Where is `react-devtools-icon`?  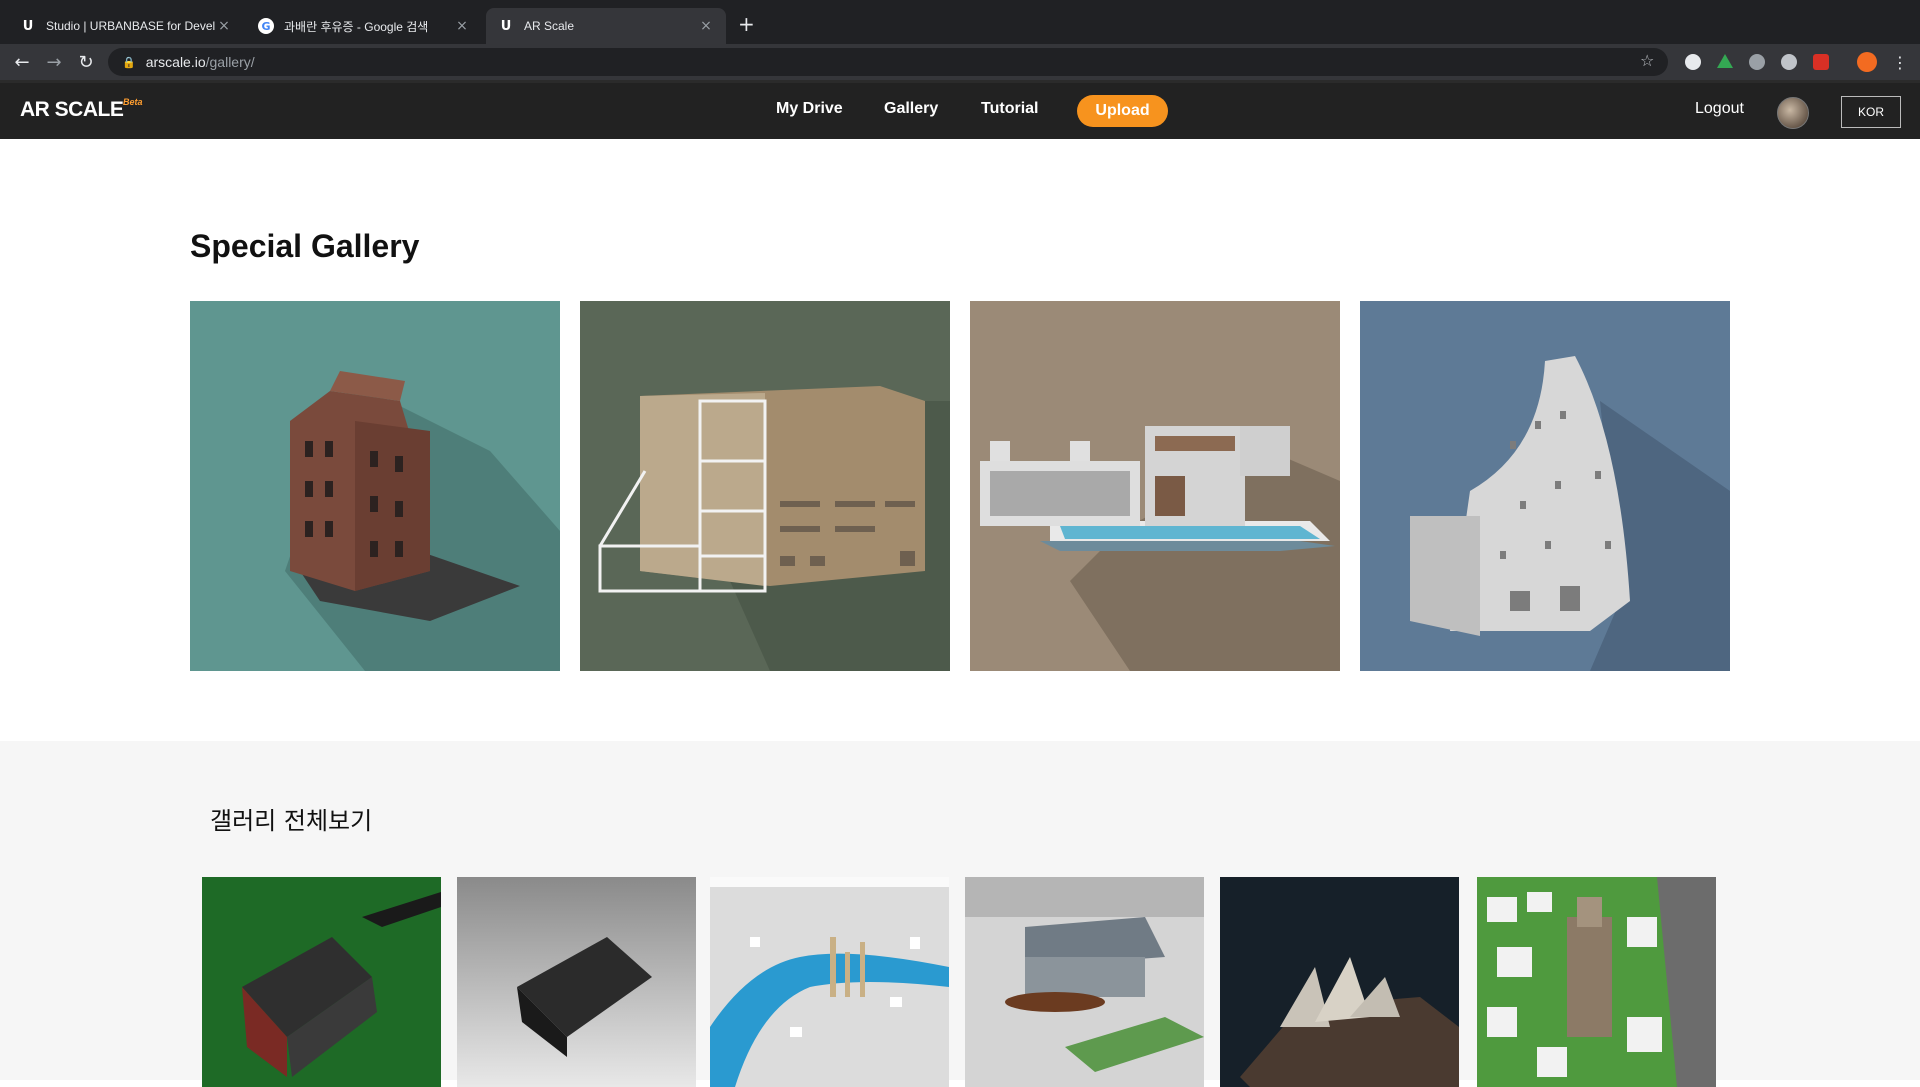 react-devtools-icon is located at coordinates (1789, 62).